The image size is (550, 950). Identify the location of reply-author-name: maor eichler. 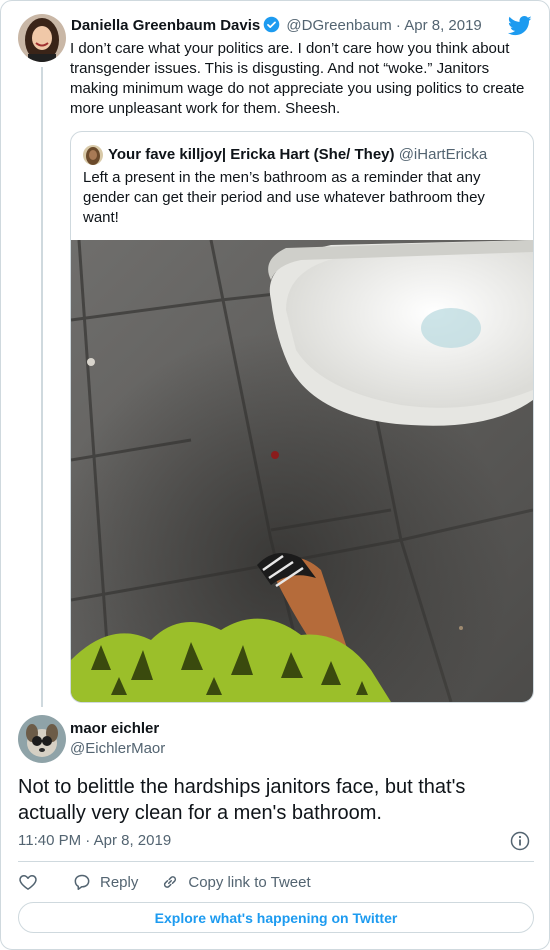
(114, 729).